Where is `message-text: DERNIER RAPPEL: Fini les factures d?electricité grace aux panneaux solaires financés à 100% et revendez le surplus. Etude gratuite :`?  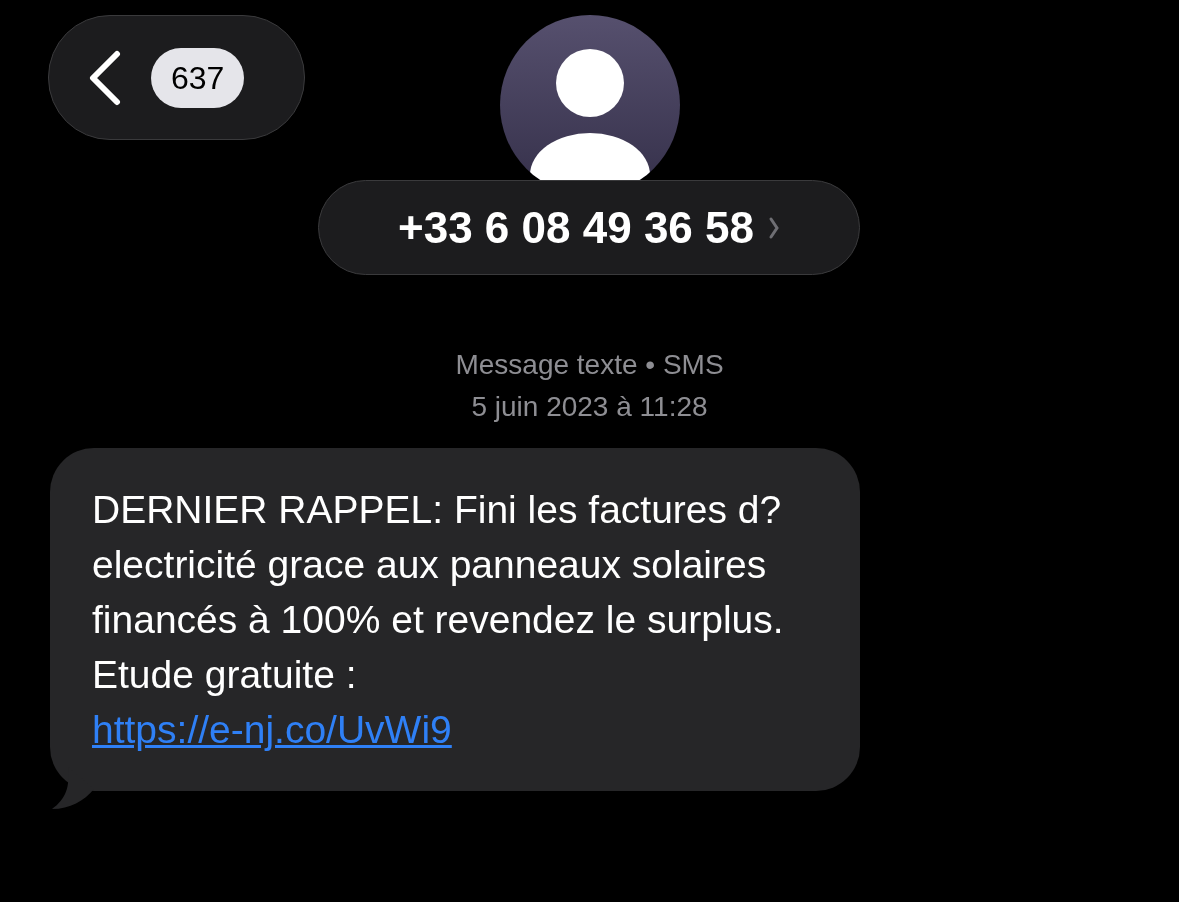
message-text: DERNIER RAPPEL: Fini les factures d?electricité grace aux panneaux solaires financés à 100% et revendez le surplus. Etude gratuite : is located at coordinates (438, 592).